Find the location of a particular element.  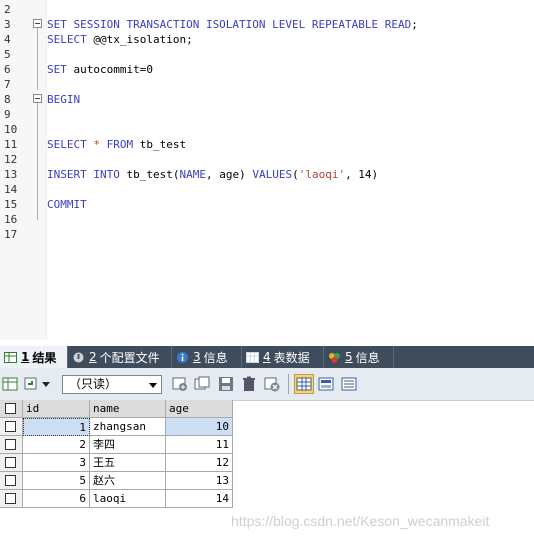

insert-row-icon is located at coordinates (180, 384).